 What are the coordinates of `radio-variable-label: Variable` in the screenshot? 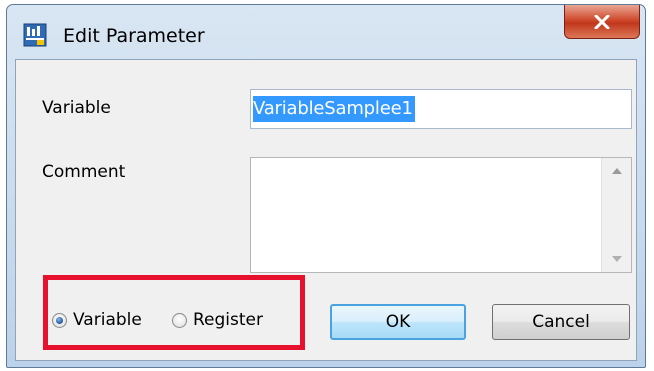 It's located at (107, 320).